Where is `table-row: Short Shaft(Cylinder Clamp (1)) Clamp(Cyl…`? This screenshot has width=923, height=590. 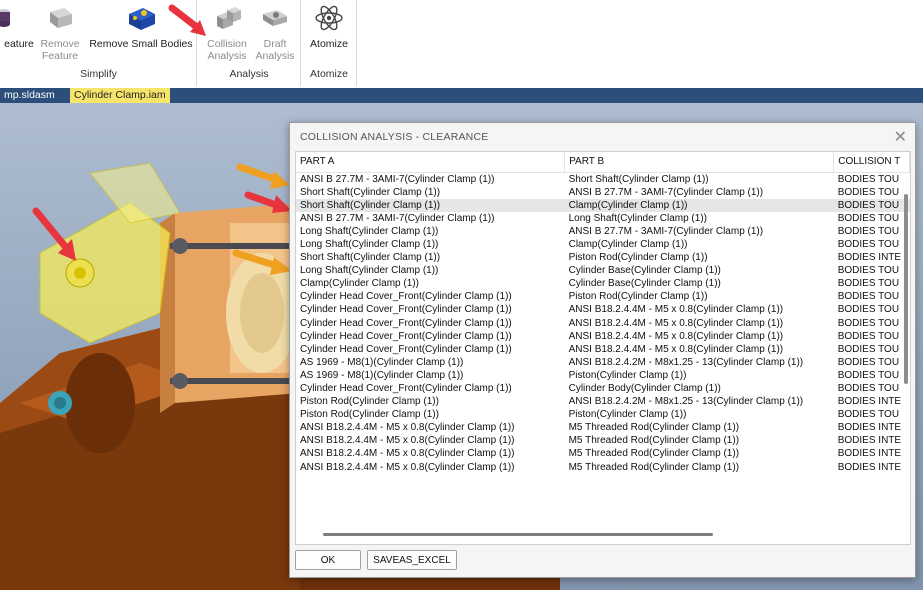
table-row: Short Shaft(Cylinder Clamp (1)) Clamp(Cyl… is located at coordinates (603, 205).